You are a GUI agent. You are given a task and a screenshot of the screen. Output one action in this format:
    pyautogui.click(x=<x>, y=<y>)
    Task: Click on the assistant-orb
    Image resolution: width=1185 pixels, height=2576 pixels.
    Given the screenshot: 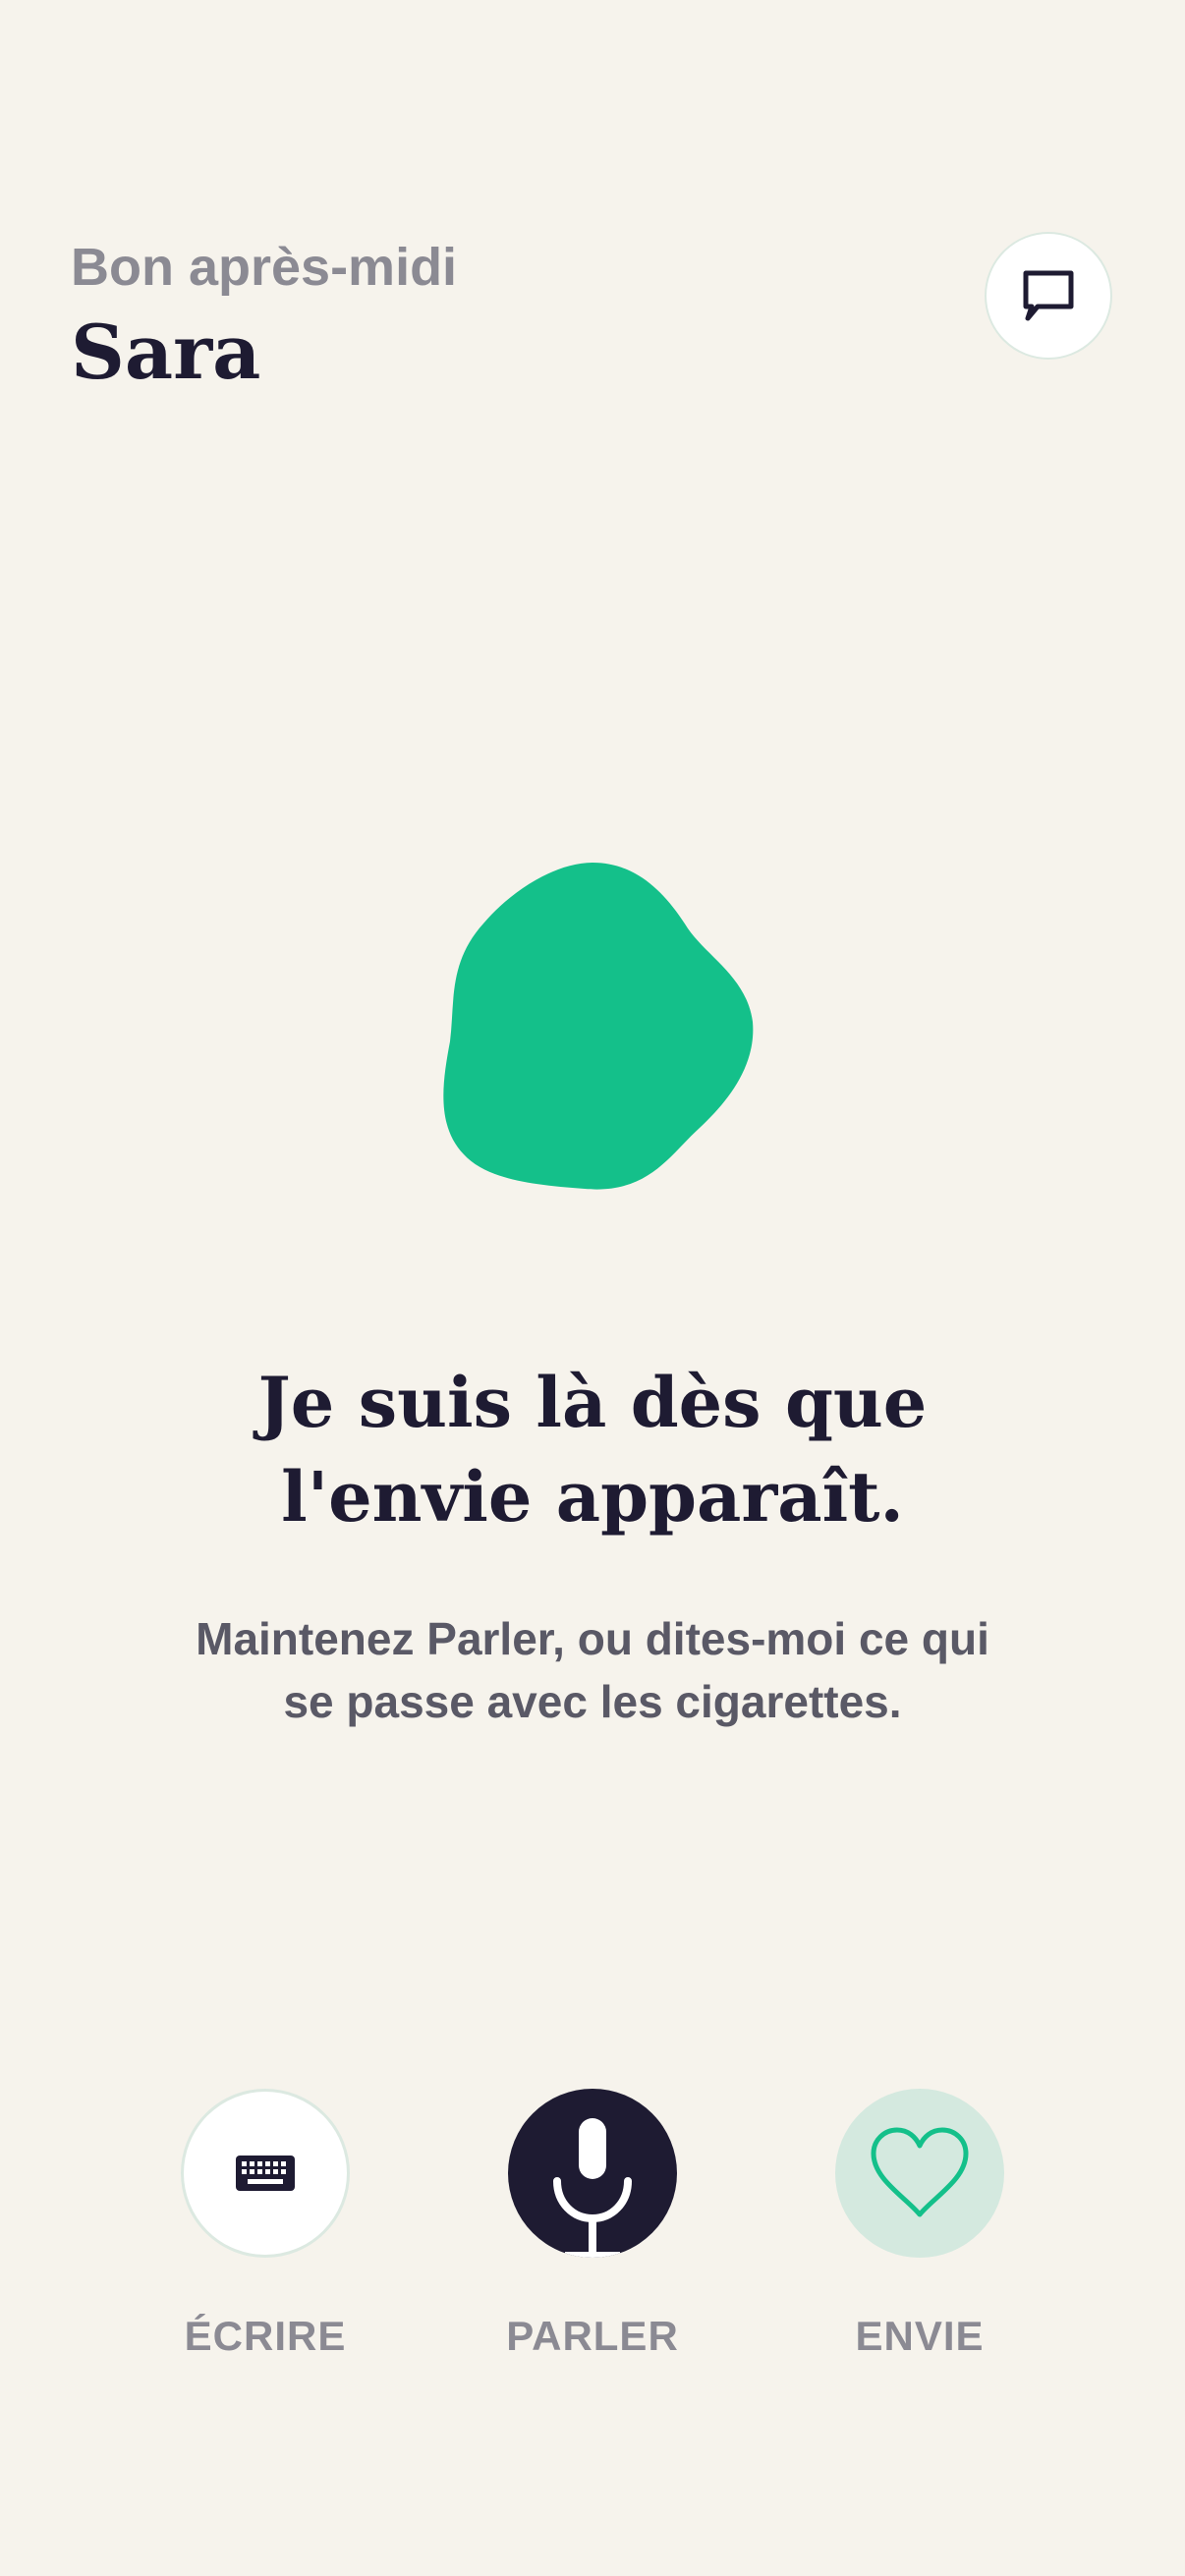 What is the action you would take?
    pyautogui.click(x=600, y=1031)
    